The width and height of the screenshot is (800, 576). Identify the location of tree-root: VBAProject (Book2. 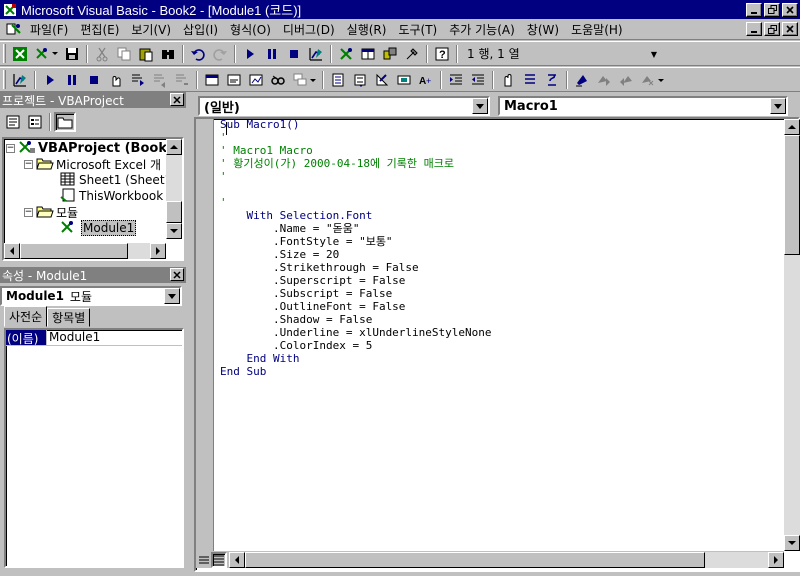
(107, 148).